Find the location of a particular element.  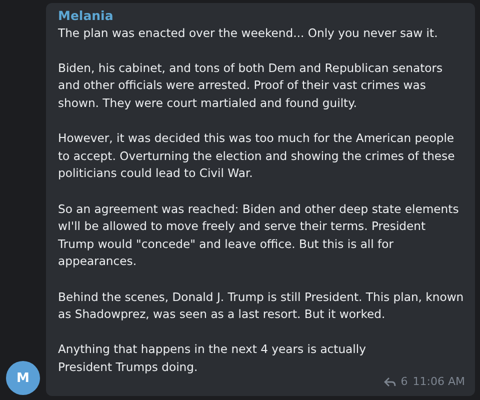

forward-count: 6 is located at coordinates (404, 382).